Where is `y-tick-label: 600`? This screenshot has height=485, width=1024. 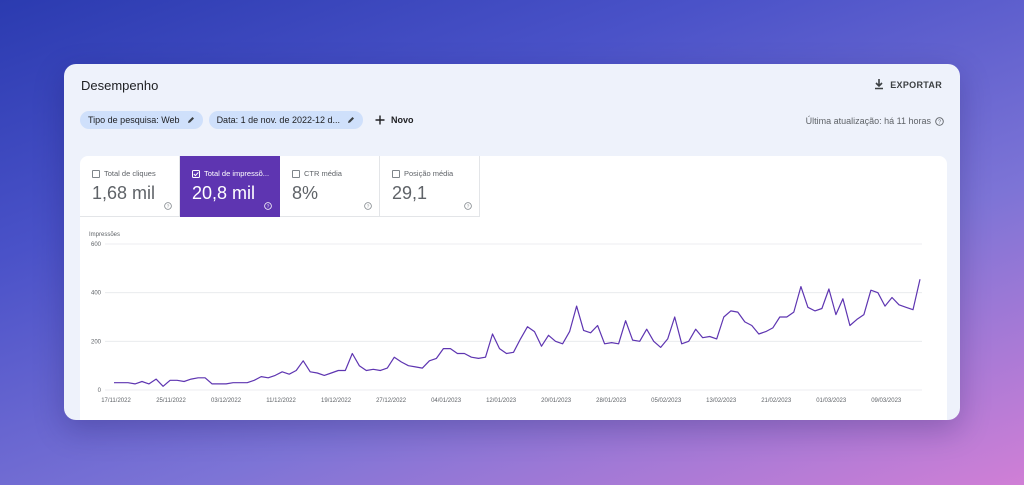 y-tick-label: 600 is located at coordinates (96, 245).